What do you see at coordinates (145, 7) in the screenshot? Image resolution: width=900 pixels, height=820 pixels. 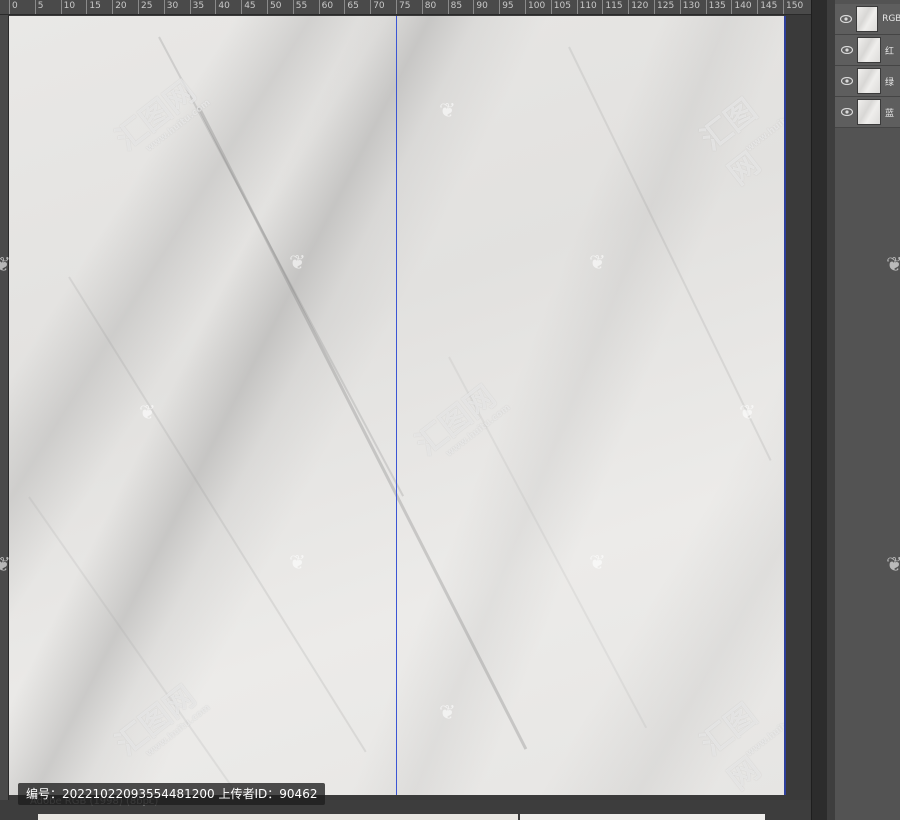 I see `ruler-tick-label: 25` at bounding box center [145, 7].